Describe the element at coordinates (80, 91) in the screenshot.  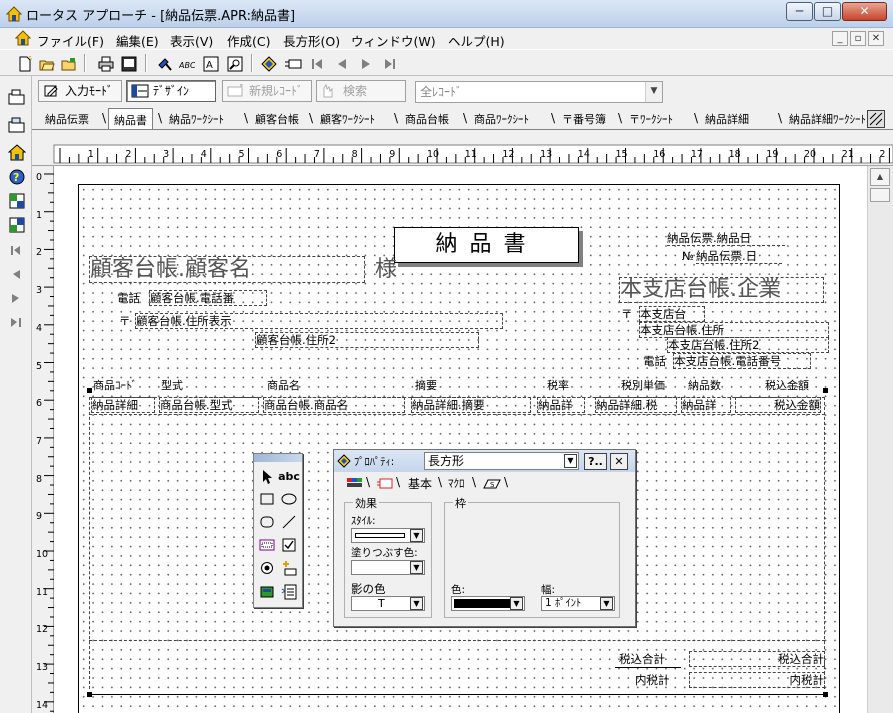
I see `browse-mode-button: 入力ﾓｰﾄﾞ` at that location.